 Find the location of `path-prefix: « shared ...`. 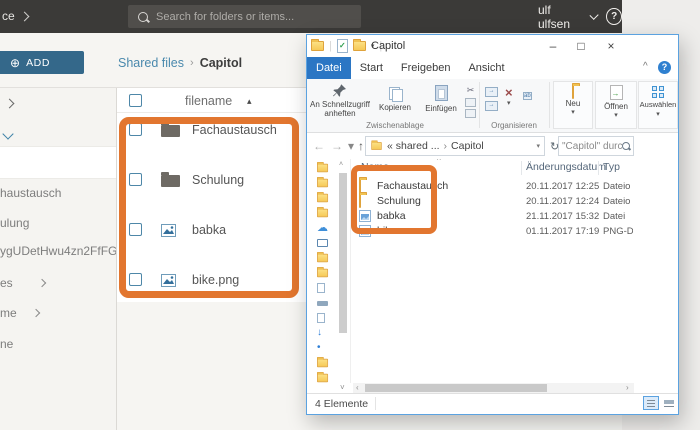

path-prefix: « shared ... is located at coordinates (413, 146).